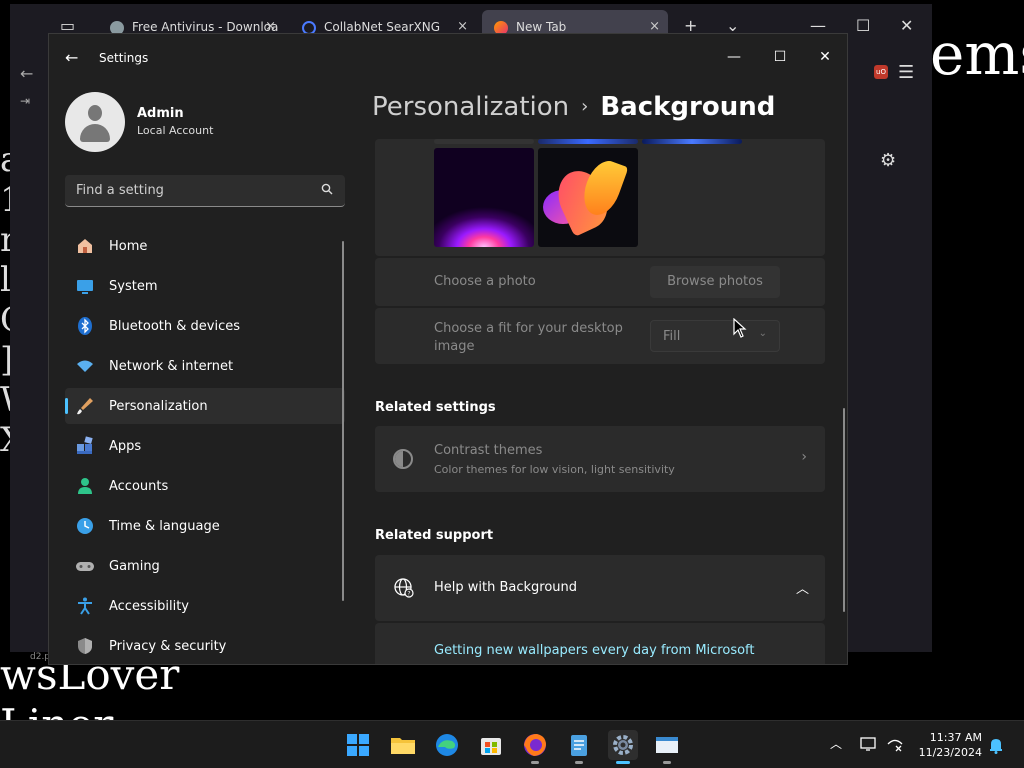 The width and height of the screenshot is (1024, 768). What do you see at coordinates (588, 197) in the screenshot?
I see `wallpaper-thumbnail-flower` at bounding box center [588, 197].